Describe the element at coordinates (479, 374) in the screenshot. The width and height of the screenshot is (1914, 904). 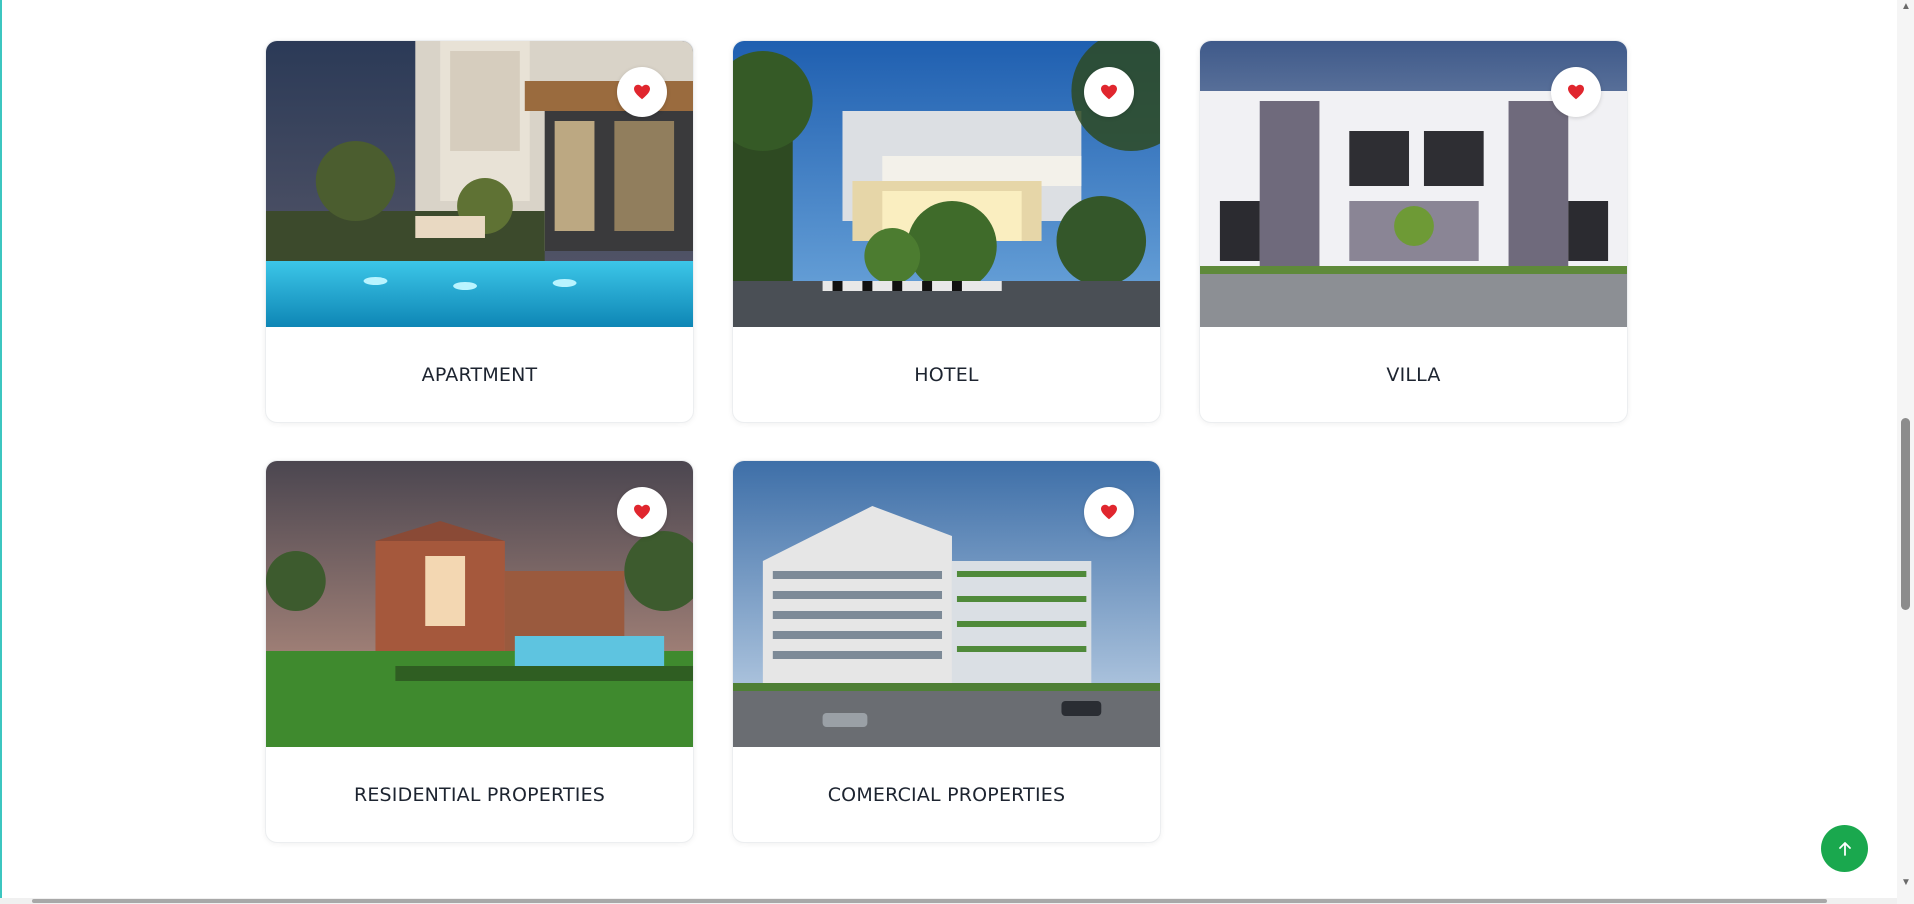
I see `card-title: APARTMENT` at that location.